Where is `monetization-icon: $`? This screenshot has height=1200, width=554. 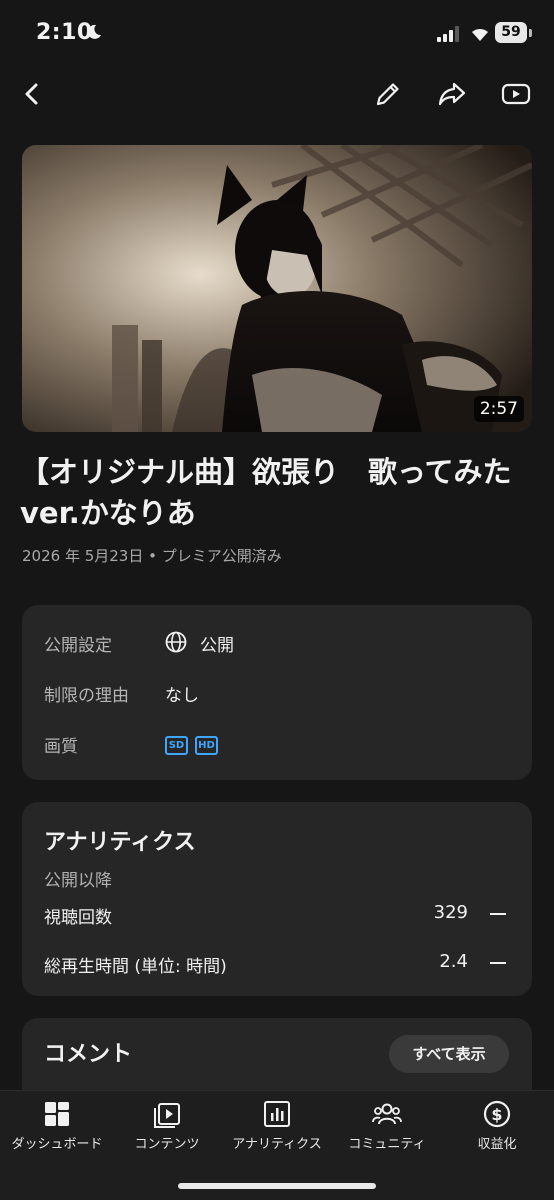
monetization-icon: $ is located at coordinates (497, 1114).